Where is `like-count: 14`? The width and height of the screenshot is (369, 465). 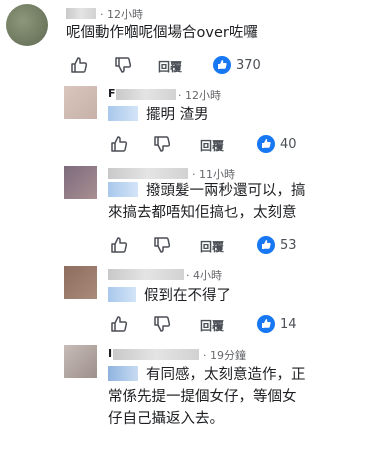 like-count: 14 is located at coordinates (288, 324).